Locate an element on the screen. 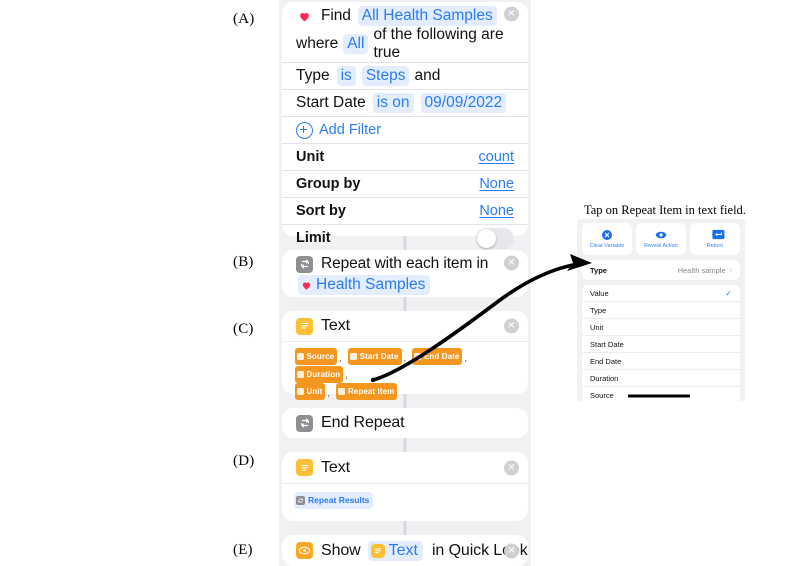 Image resolution: width=800 pixels, height=566 pixels. limit-toggle is located at coordinates (495, 238).